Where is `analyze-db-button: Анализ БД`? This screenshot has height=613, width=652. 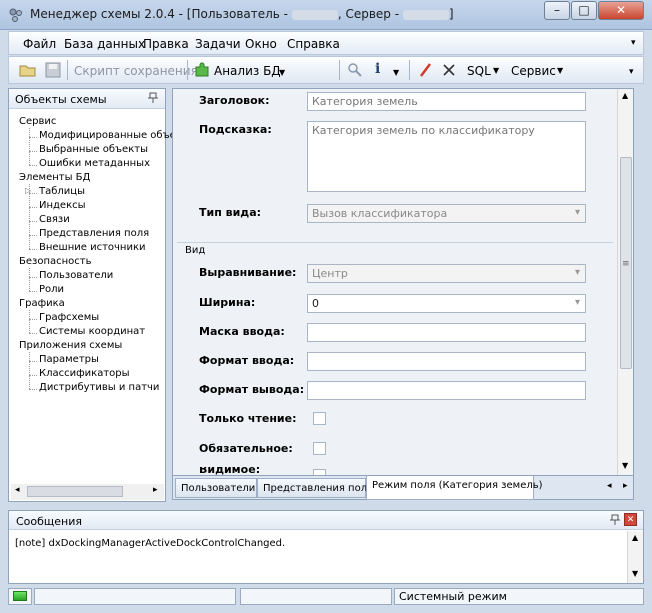
analyze-db-button: Анализ БД is located at coordinates (247, 71).